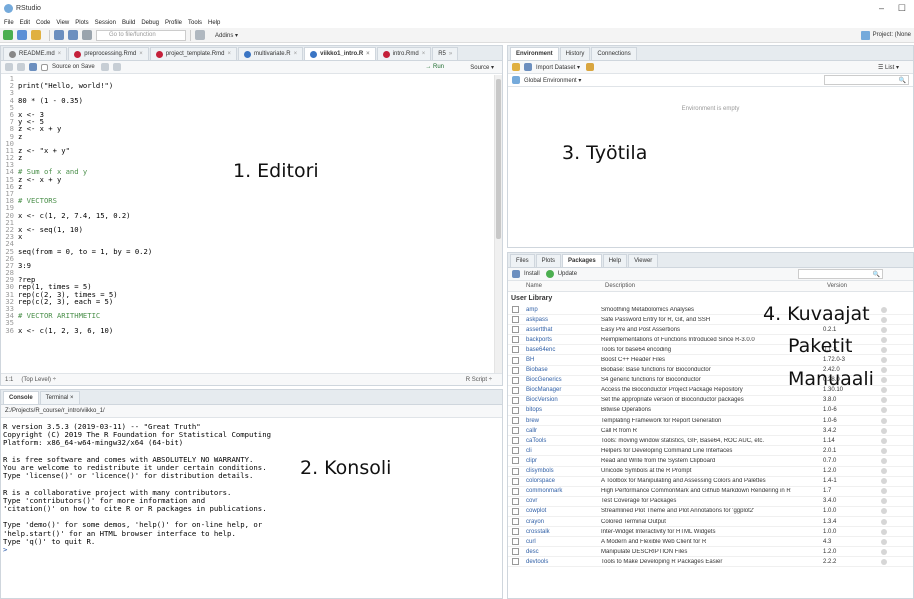 The image size is (914, 599). Describe the element at coordinates (561, 532) in the screenshot. I see `package-name-link: crosstalk` at that location.